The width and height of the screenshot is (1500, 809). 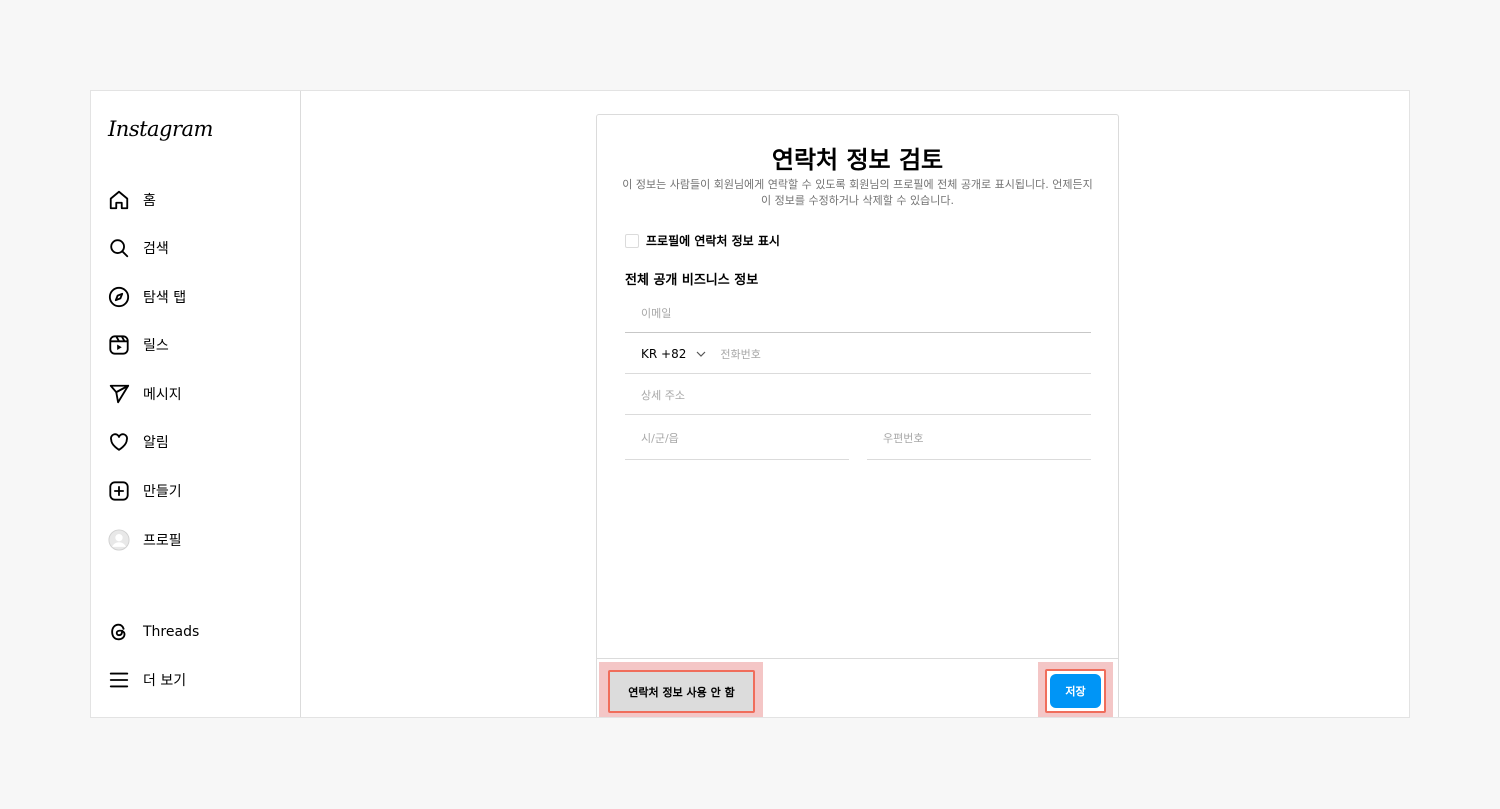 What do you see at coordinates (858, 354) in the screenshot?
I see `phone-field: KR +82 전화번호` at bounding box center [858, 354].